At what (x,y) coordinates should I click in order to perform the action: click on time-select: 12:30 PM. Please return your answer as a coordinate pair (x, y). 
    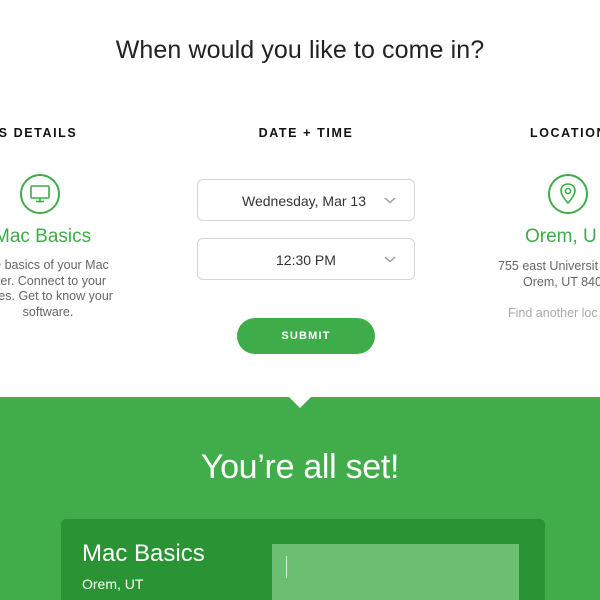
    Looking at the image, I should click on (306, 259).